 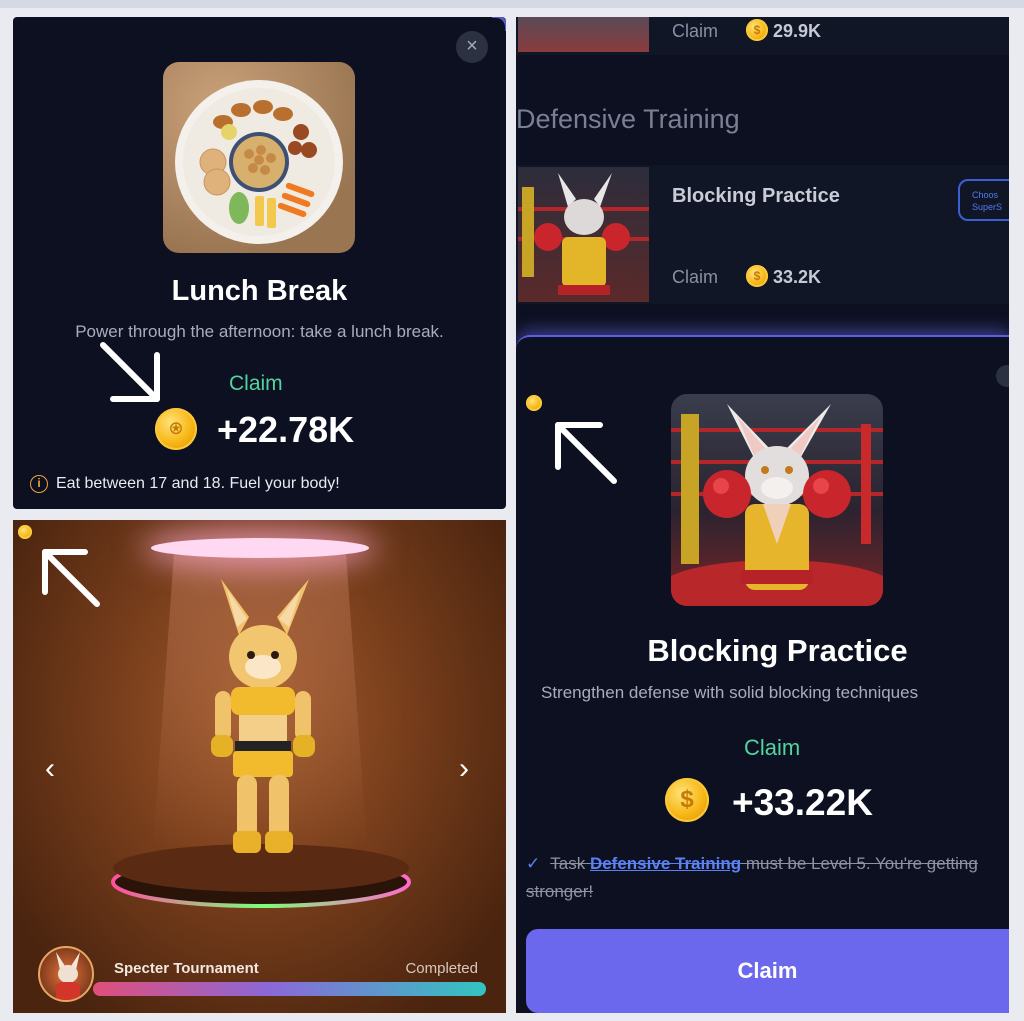 What do you see at coordinates (985, 195) in the screenshot?
I see `choose-line-1: Choos` at bounding box center [985, 195].